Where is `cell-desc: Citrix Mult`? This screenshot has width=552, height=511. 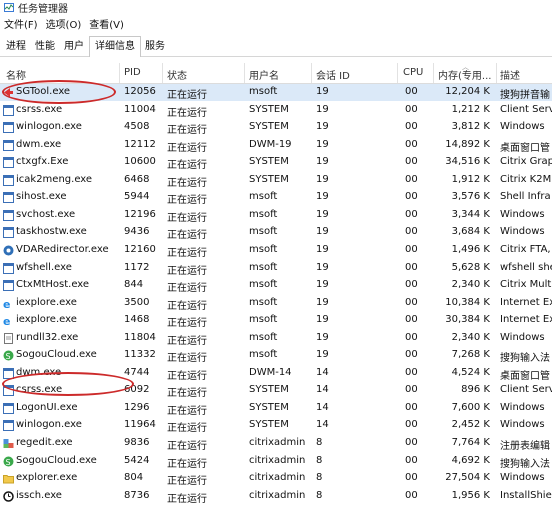
cell-desc: Citrix Mult is located at coordinates (526, 285).